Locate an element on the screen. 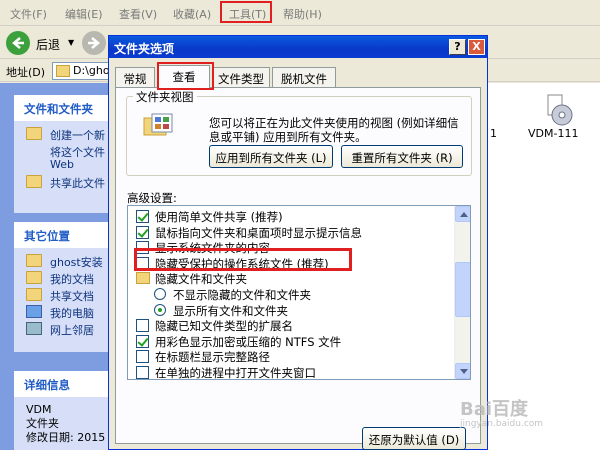  place-label: 网上邻居 is located at coordinates (72, 330).